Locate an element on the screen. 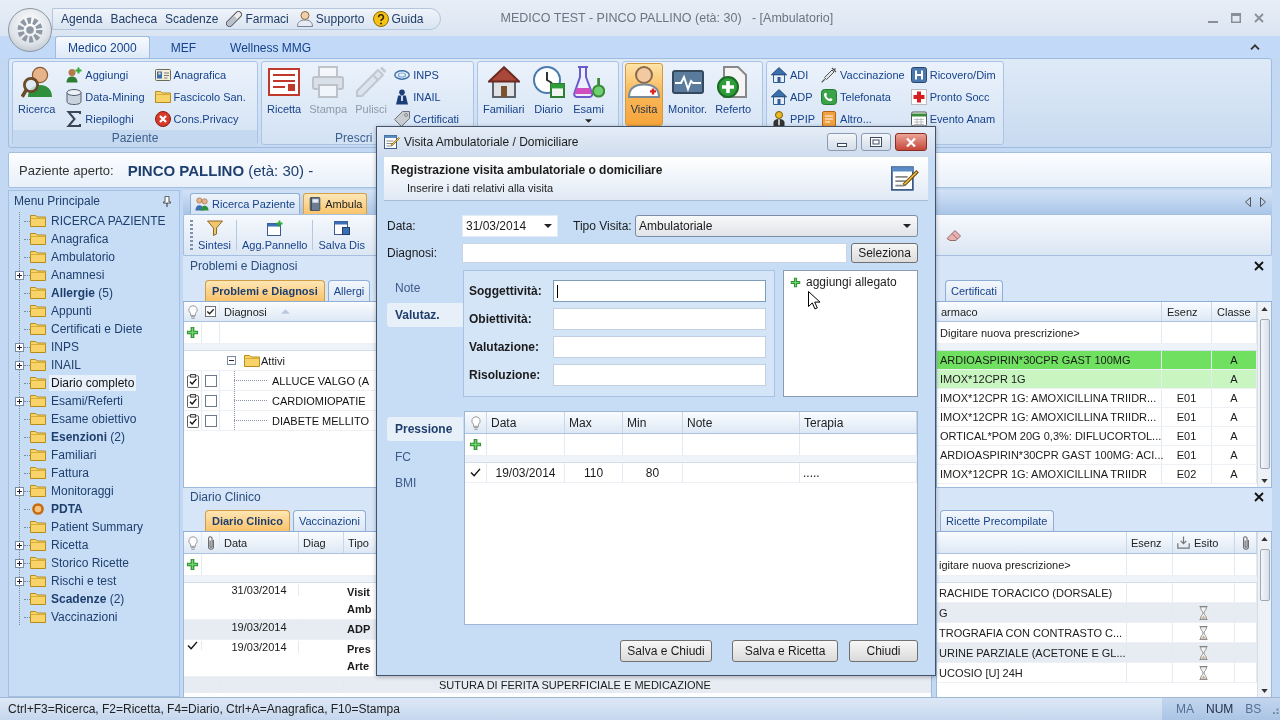 This screenshot has width=1280, height=720. tree-item: PDTA is located at coordinates (67, 509).